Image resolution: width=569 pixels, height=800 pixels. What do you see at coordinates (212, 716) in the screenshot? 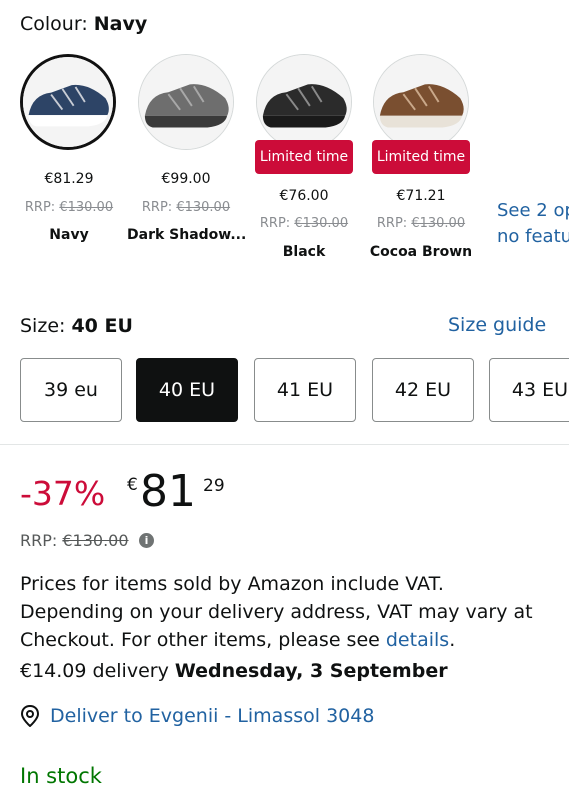
I see `deliver-to-link: Deliver to Evgenii - Limassol 3048` at bounding box center [212, 716].